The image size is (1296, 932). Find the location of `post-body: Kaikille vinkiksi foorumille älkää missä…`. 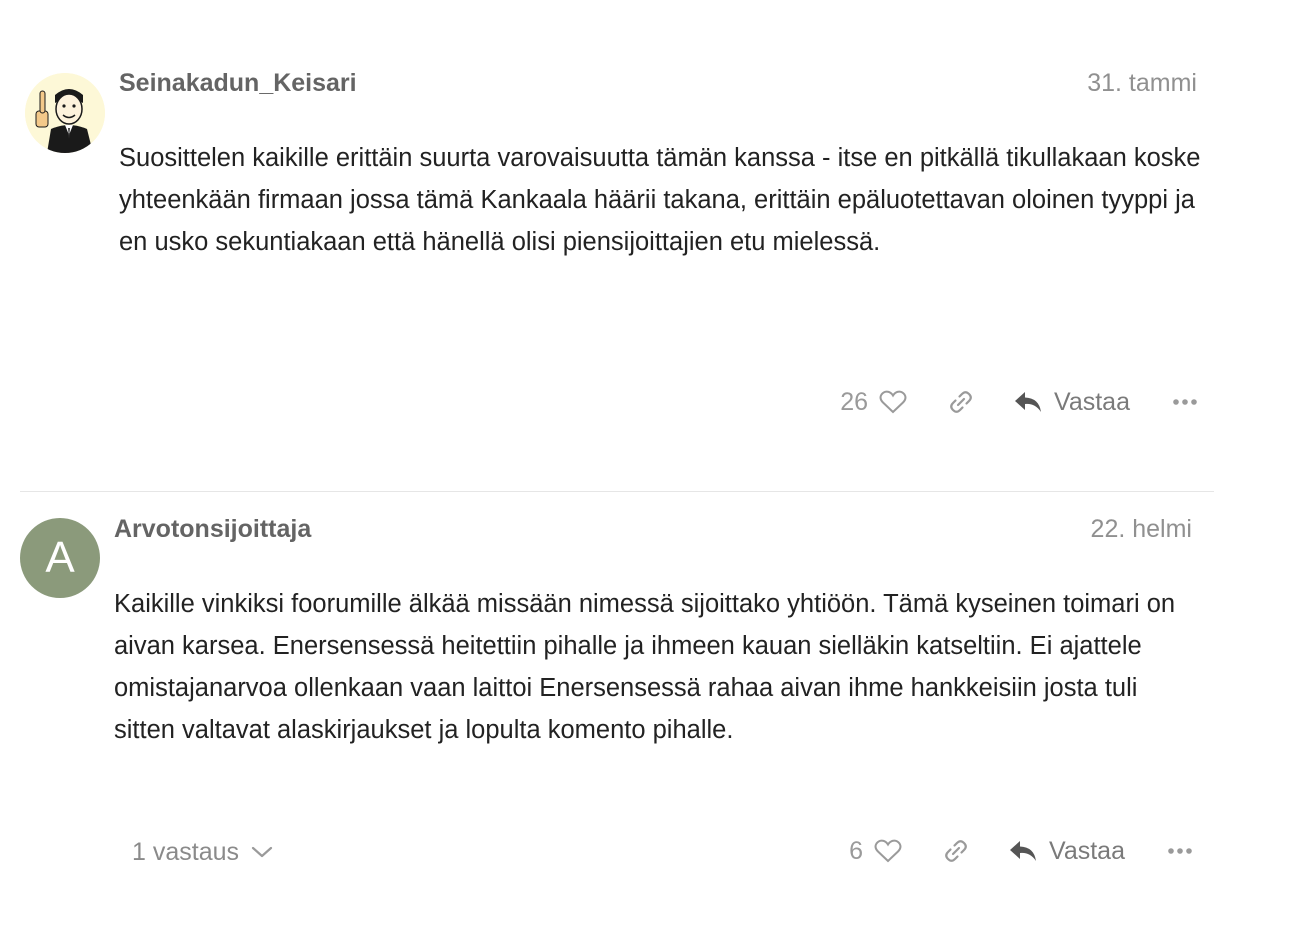

post-body: Kaikille vinkiksi foorumille älkää missä… is located at coordinates (645, 667).